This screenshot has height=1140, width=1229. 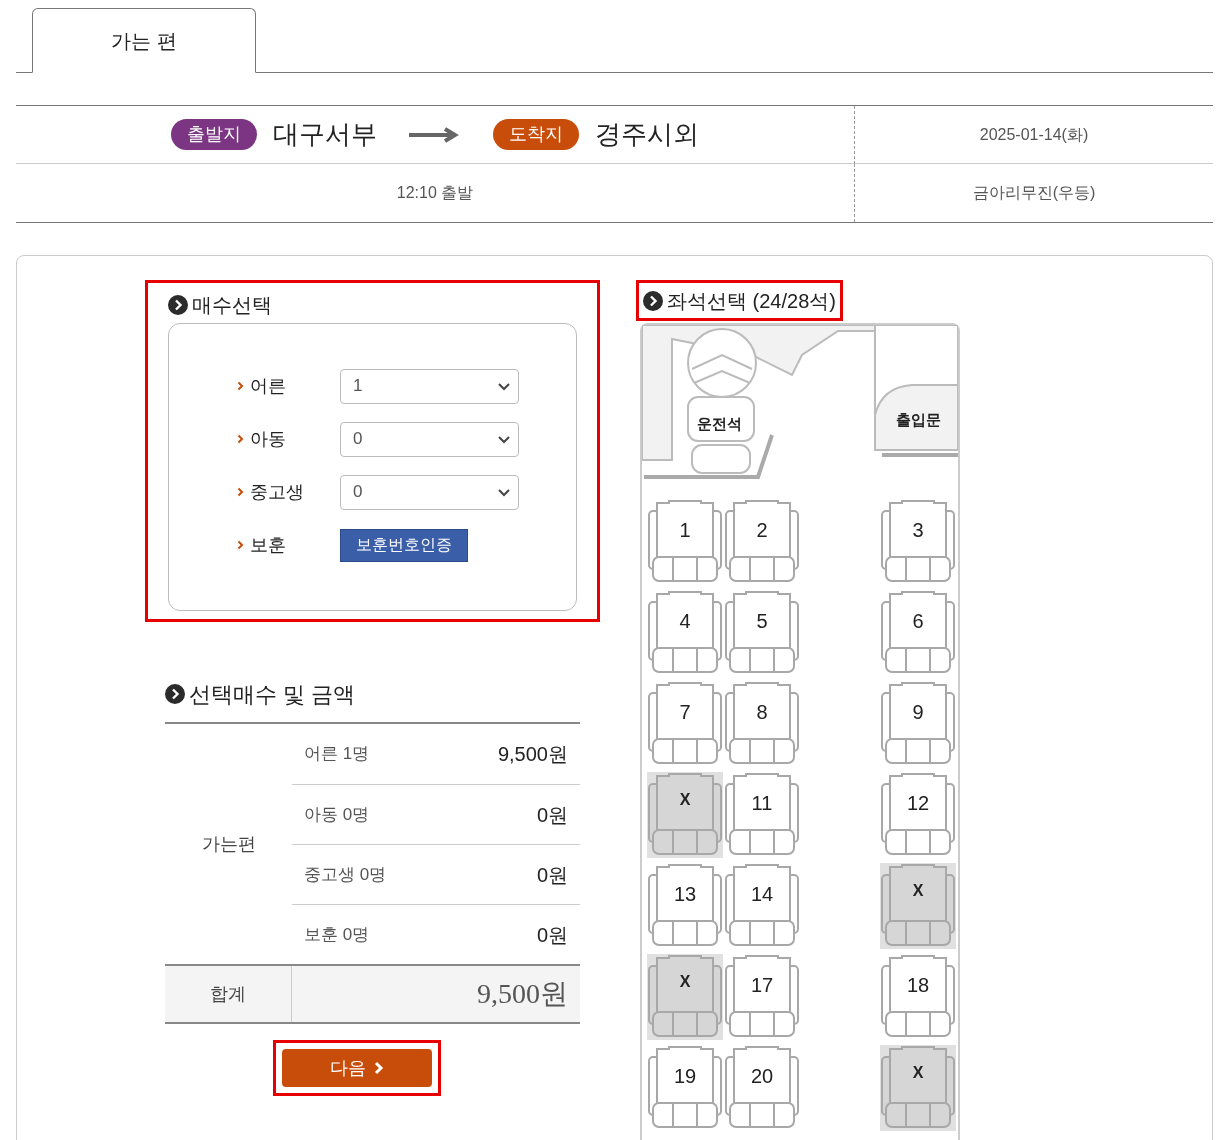 What do you see at coordinates (685, 895) in the screenshot?
I see `seat-number: 13` at bounding box center [685, 895].